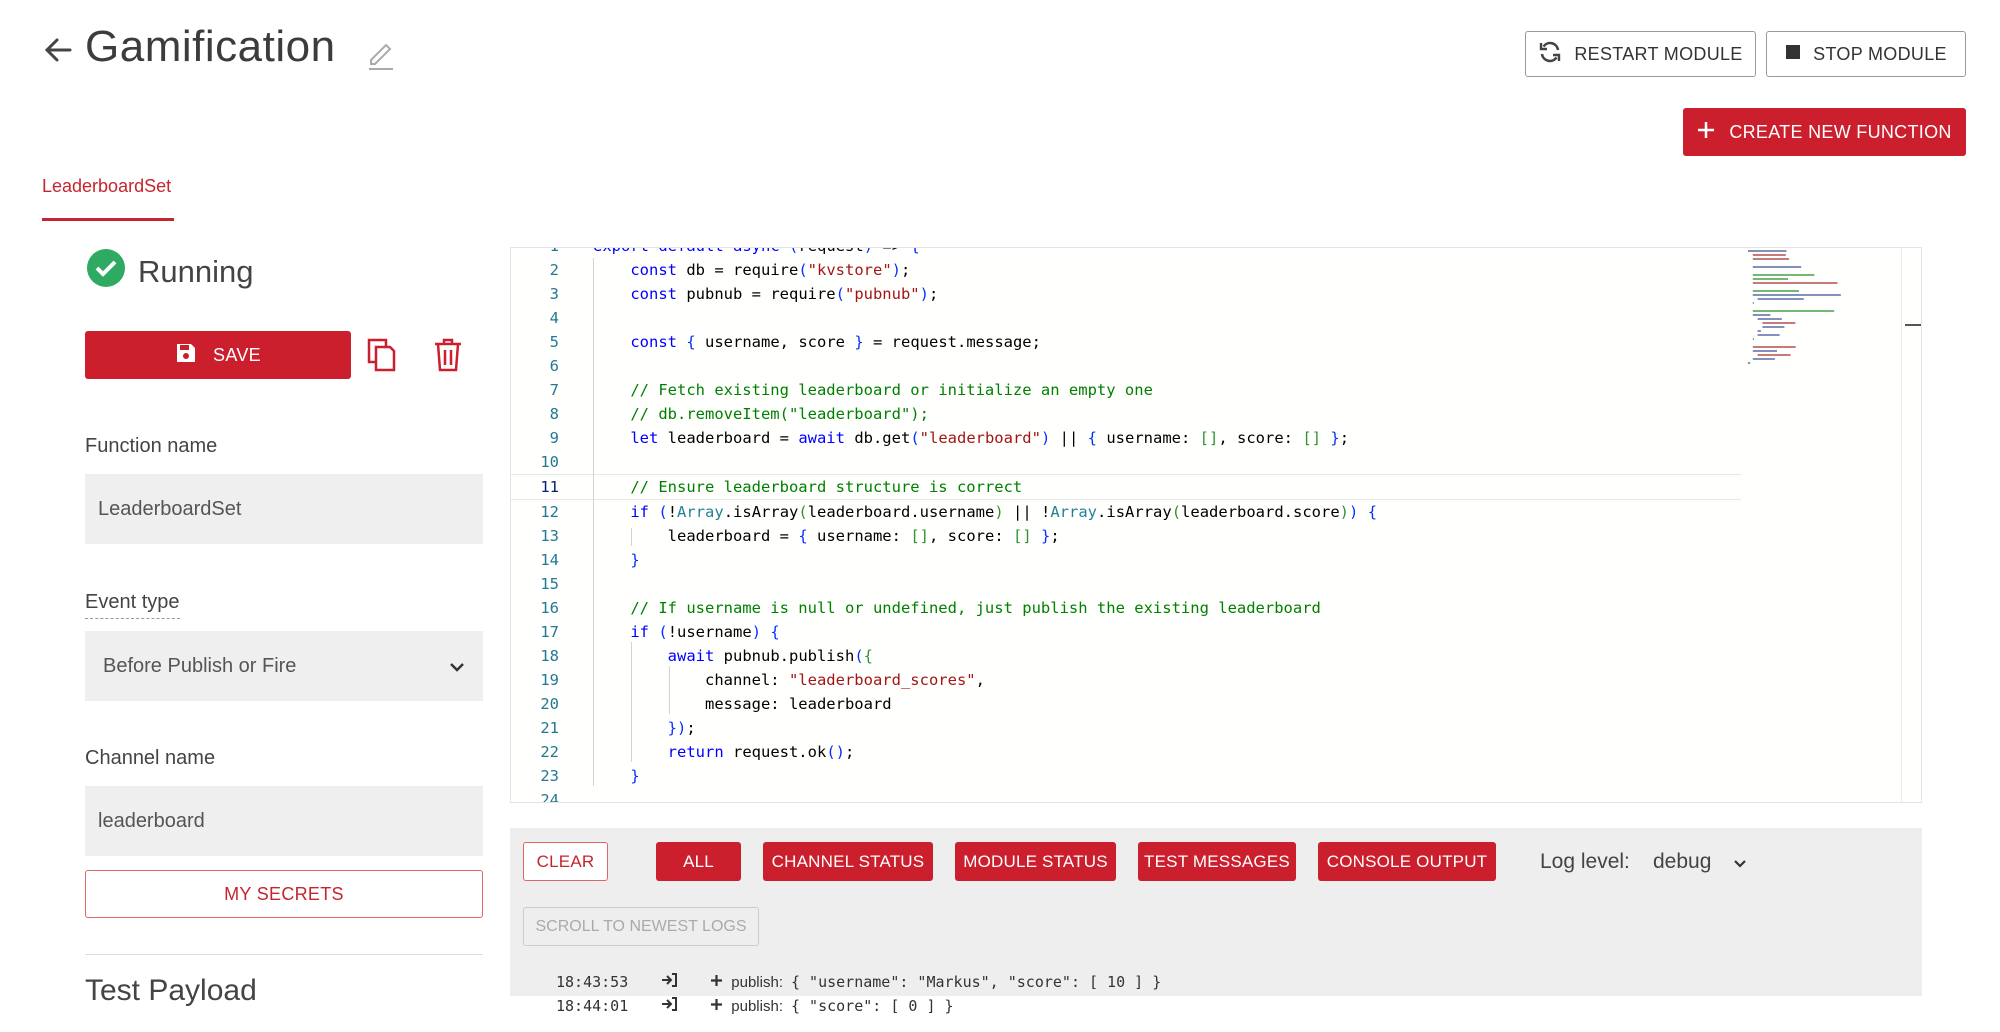 Image resolution: width=2000 pixels, height=1032 pixels. What do you see at coordinates (1821, 525) in the screenshot?
I see `code-minimap` at bounding box center [1821, 525].